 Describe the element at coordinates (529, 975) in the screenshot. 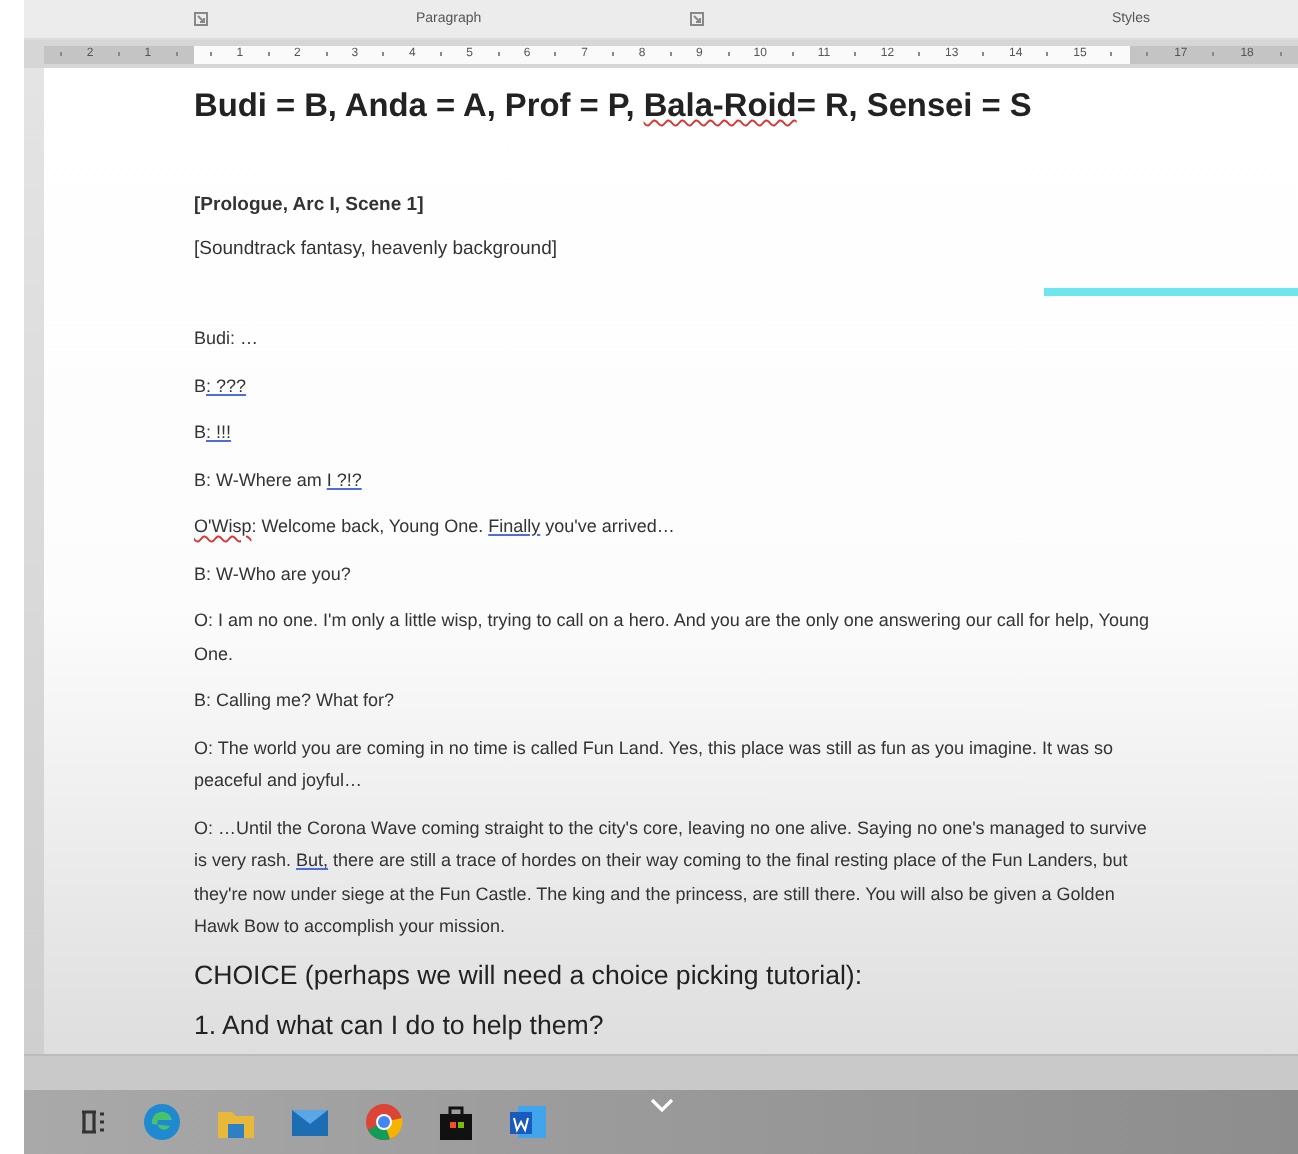

I see `choice-line: CHOICE (perhaps we will need a choice picking tutorial):` at that location.